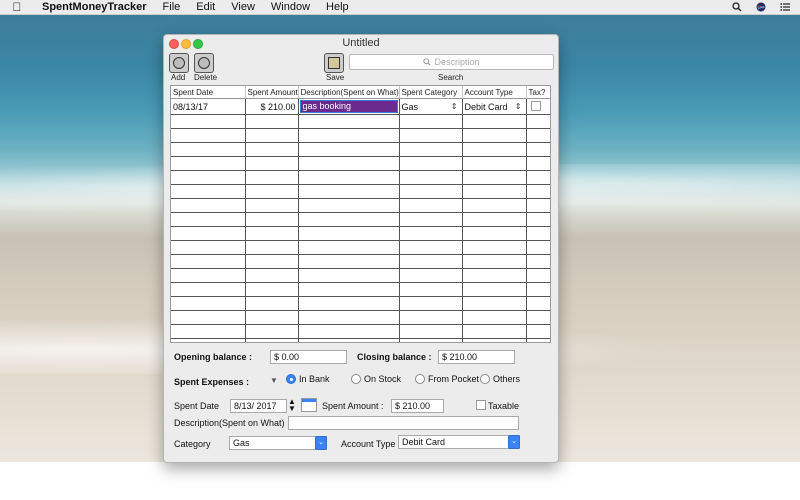 The width and height of the screenshot is (800, 500). Describe the element at coordinates (447, 379) in the screenshot. I see `radio-from-pocket: From Pocket` at that location.